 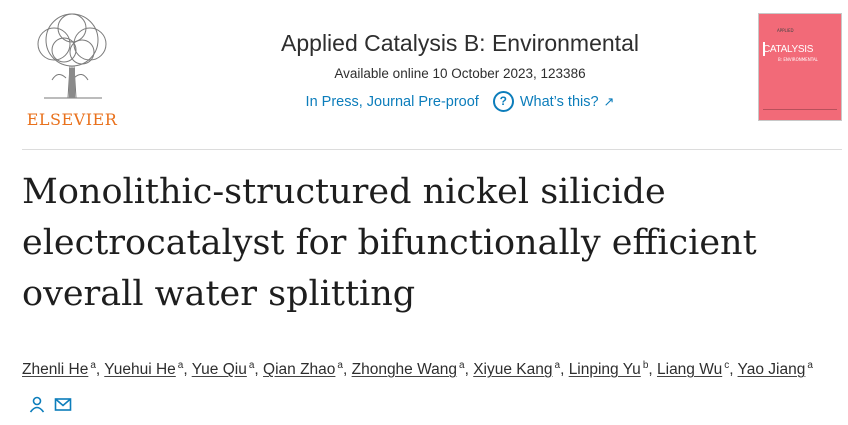 I want to click on author-name-link: Linping Yu, so click(x=605, y=369).